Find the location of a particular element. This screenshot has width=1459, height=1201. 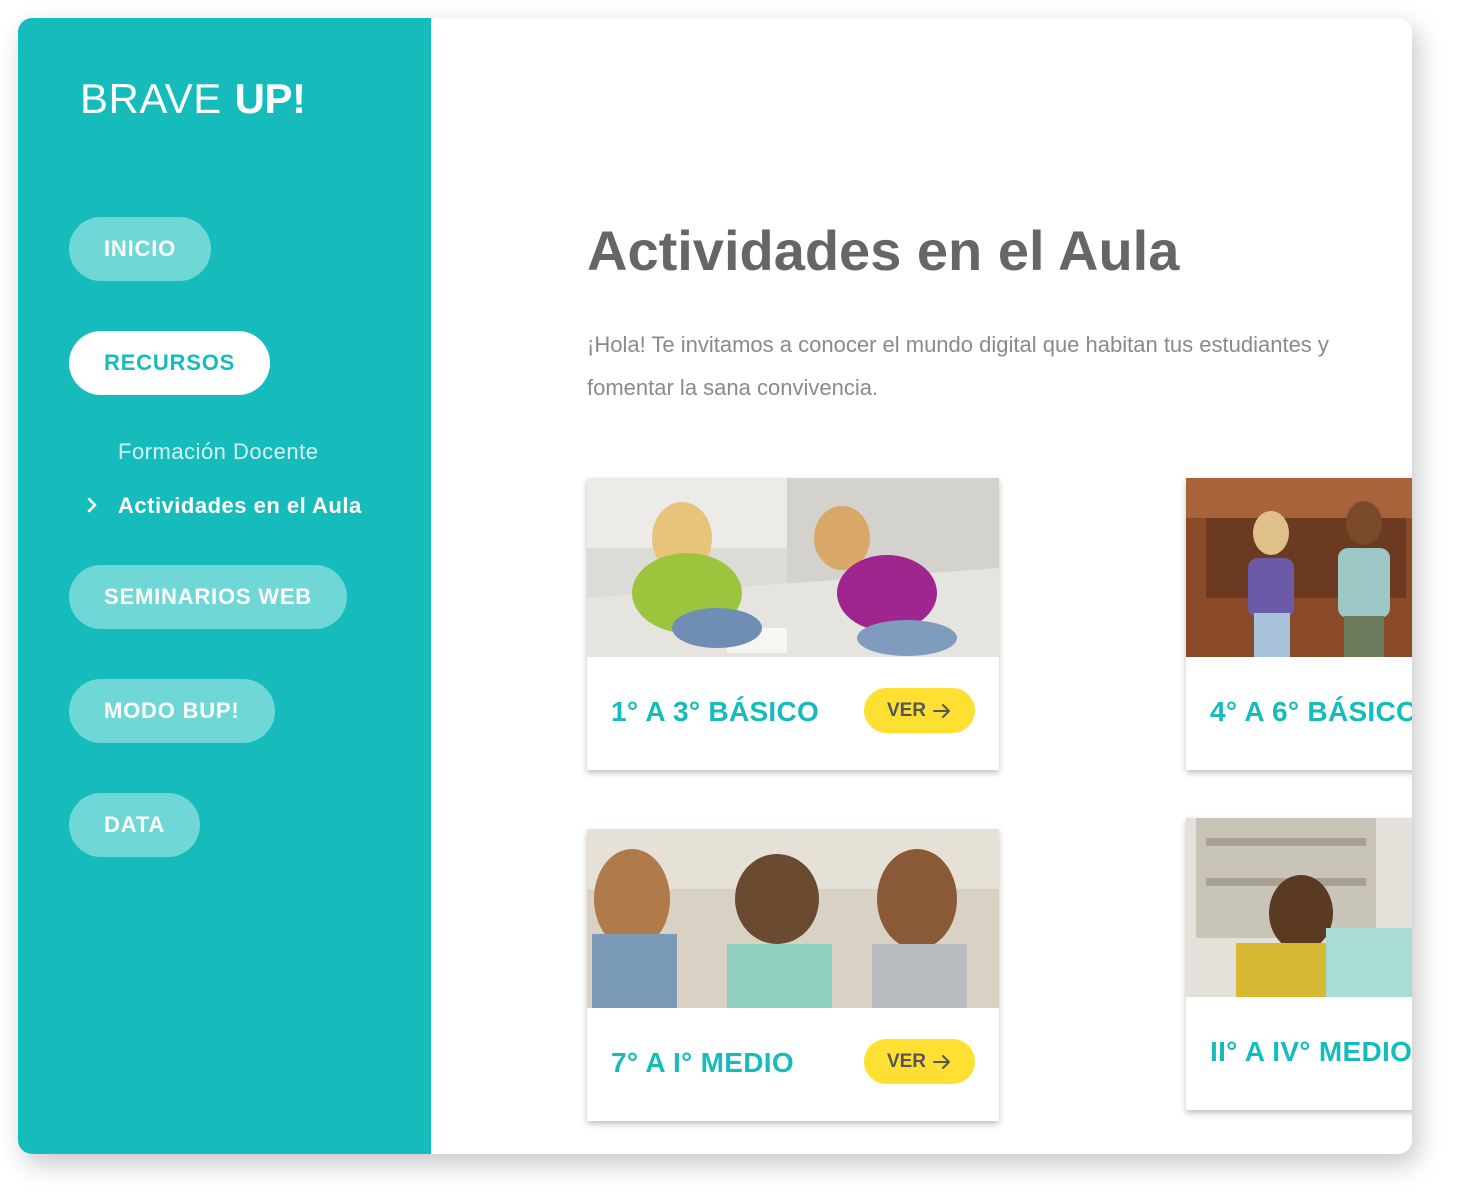

card-ii-iv-medio: II° A IV° MEDIO is located at coordinates (1299, 964).